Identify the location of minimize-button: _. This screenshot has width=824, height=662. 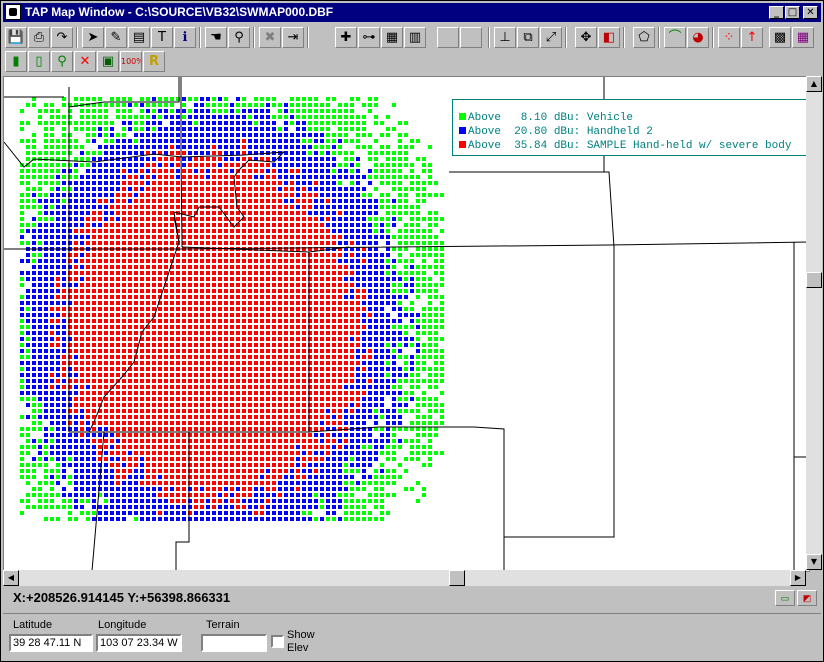
(776, 12).